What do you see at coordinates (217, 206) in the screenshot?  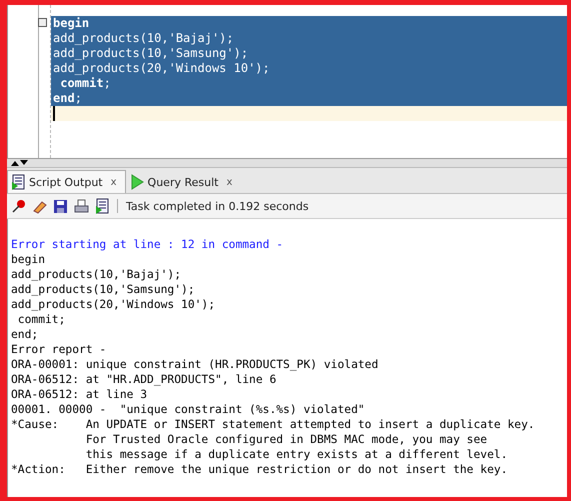 I see `status-text: Task completed in 0.192 seconds` at bounding box center [217, 206].